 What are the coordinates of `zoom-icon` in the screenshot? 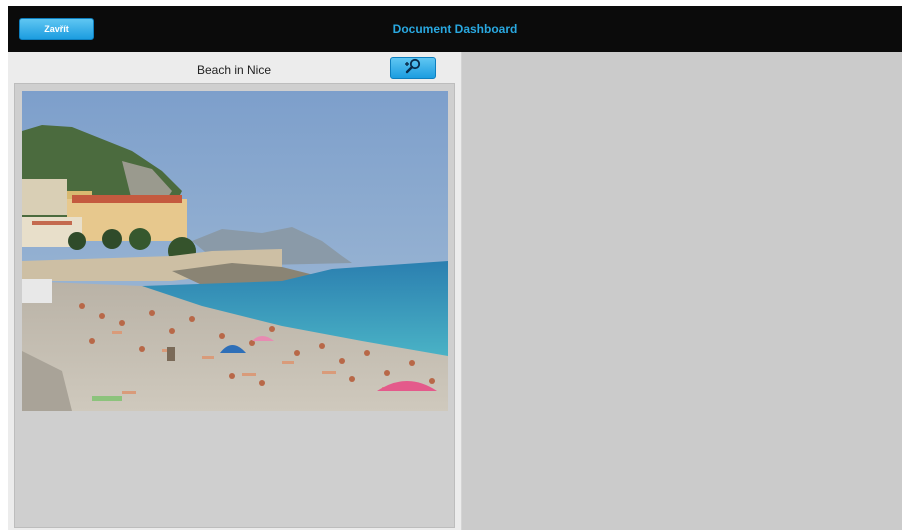 It's located at (413, 68).